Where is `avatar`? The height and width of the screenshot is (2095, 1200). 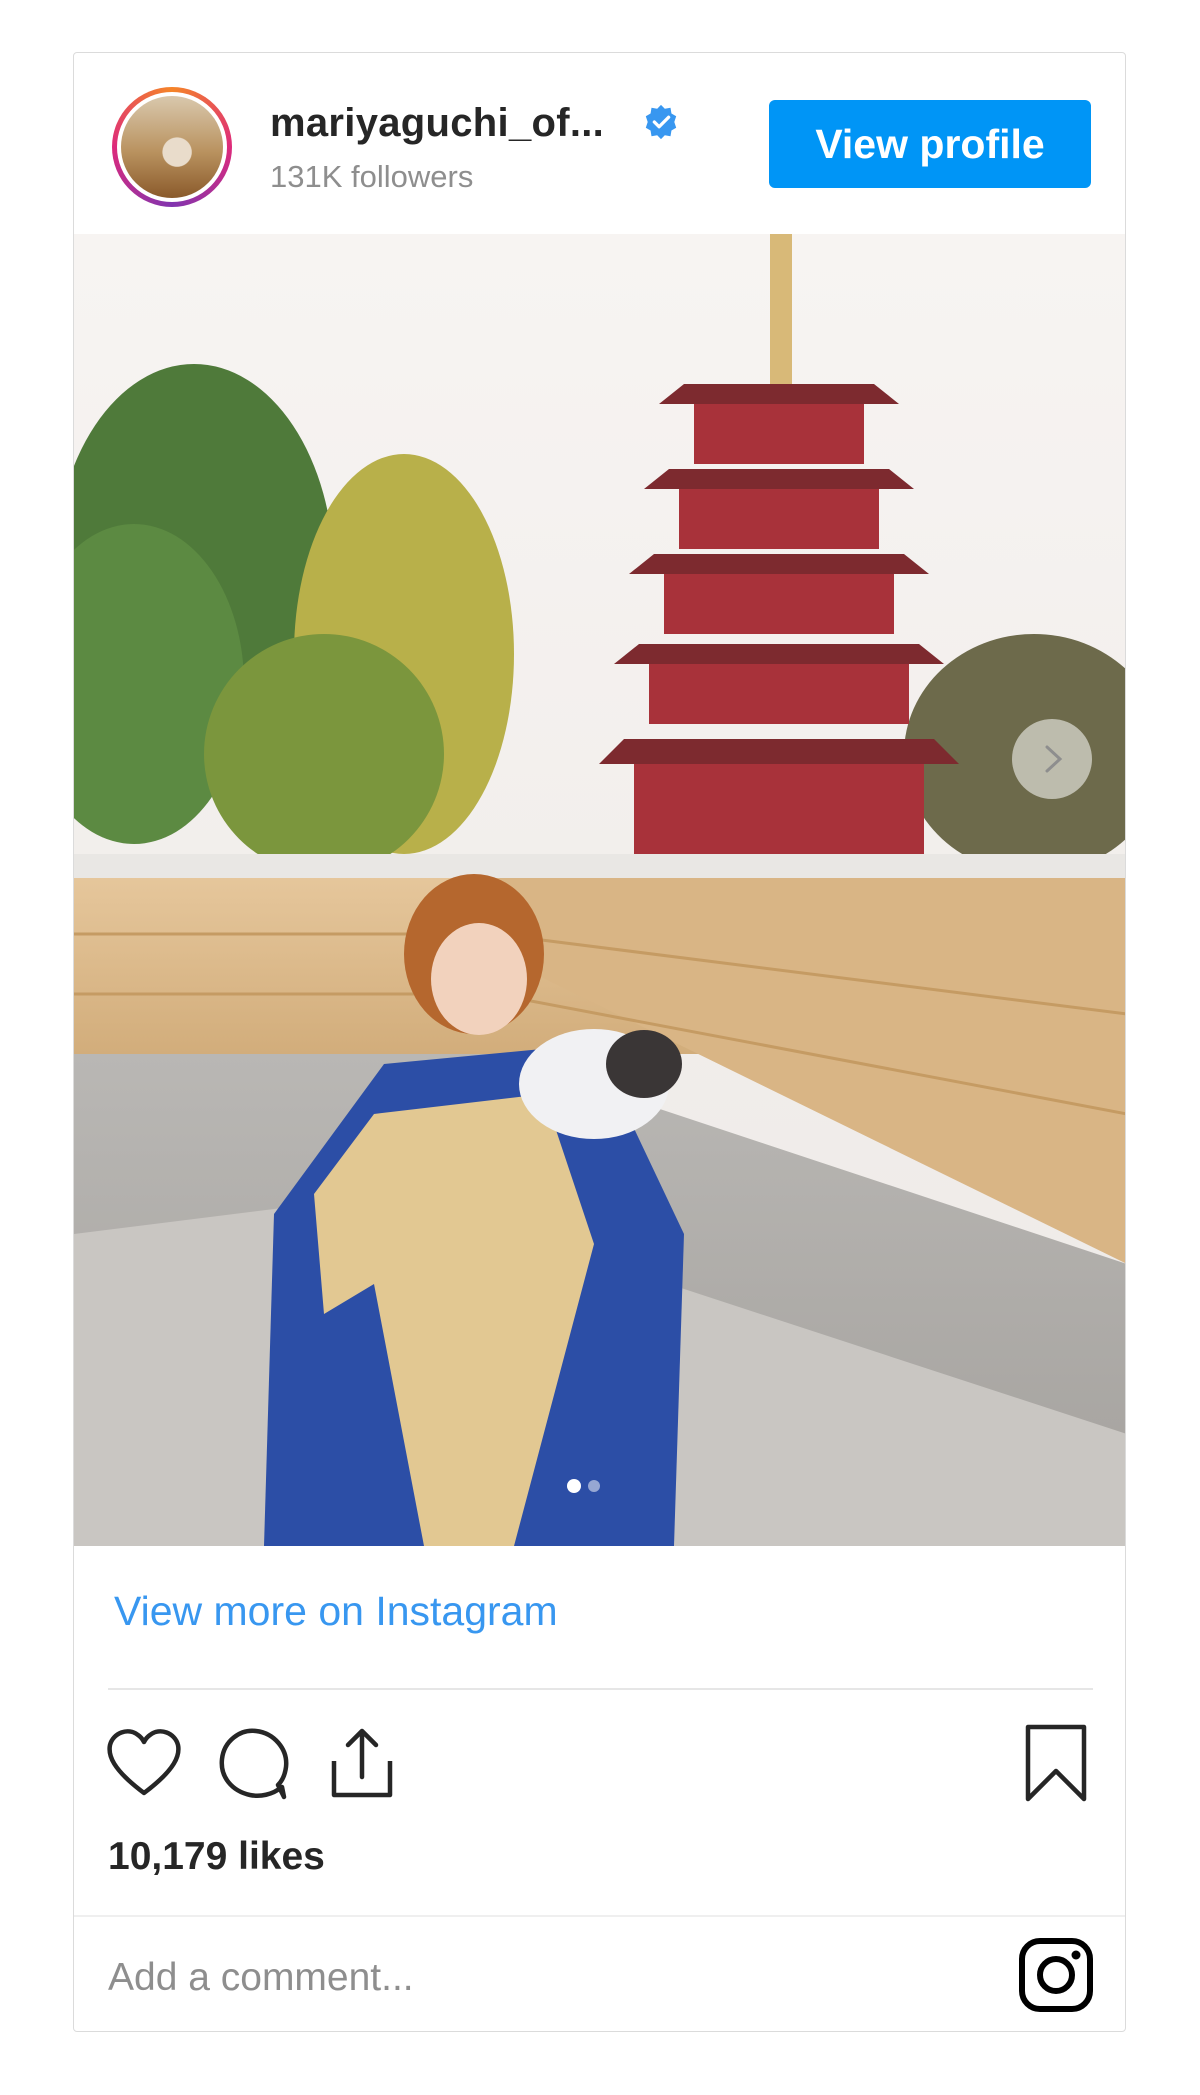
avatar is located at coordinates (172, 147).